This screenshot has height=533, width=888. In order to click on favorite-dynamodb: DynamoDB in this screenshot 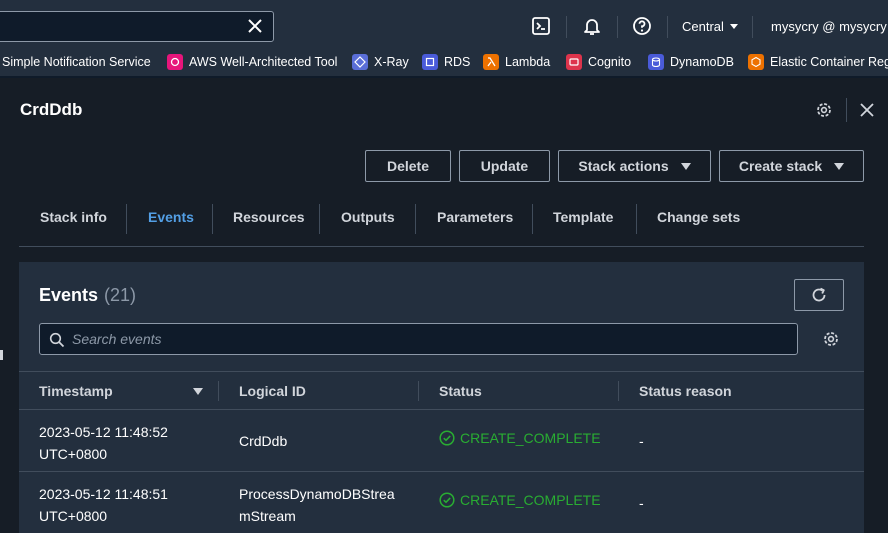, I will do `click(691, 62)`.